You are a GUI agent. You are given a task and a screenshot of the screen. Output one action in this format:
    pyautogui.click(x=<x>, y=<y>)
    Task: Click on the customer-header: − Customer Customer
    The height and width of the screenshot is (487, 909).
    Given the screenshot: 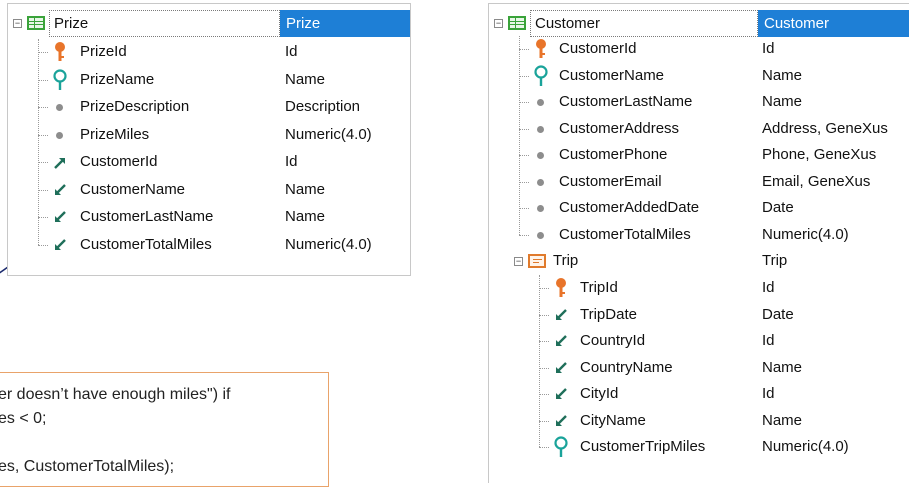 What is the action you would take?
    pyautogui.click(x=699, y=23)
    